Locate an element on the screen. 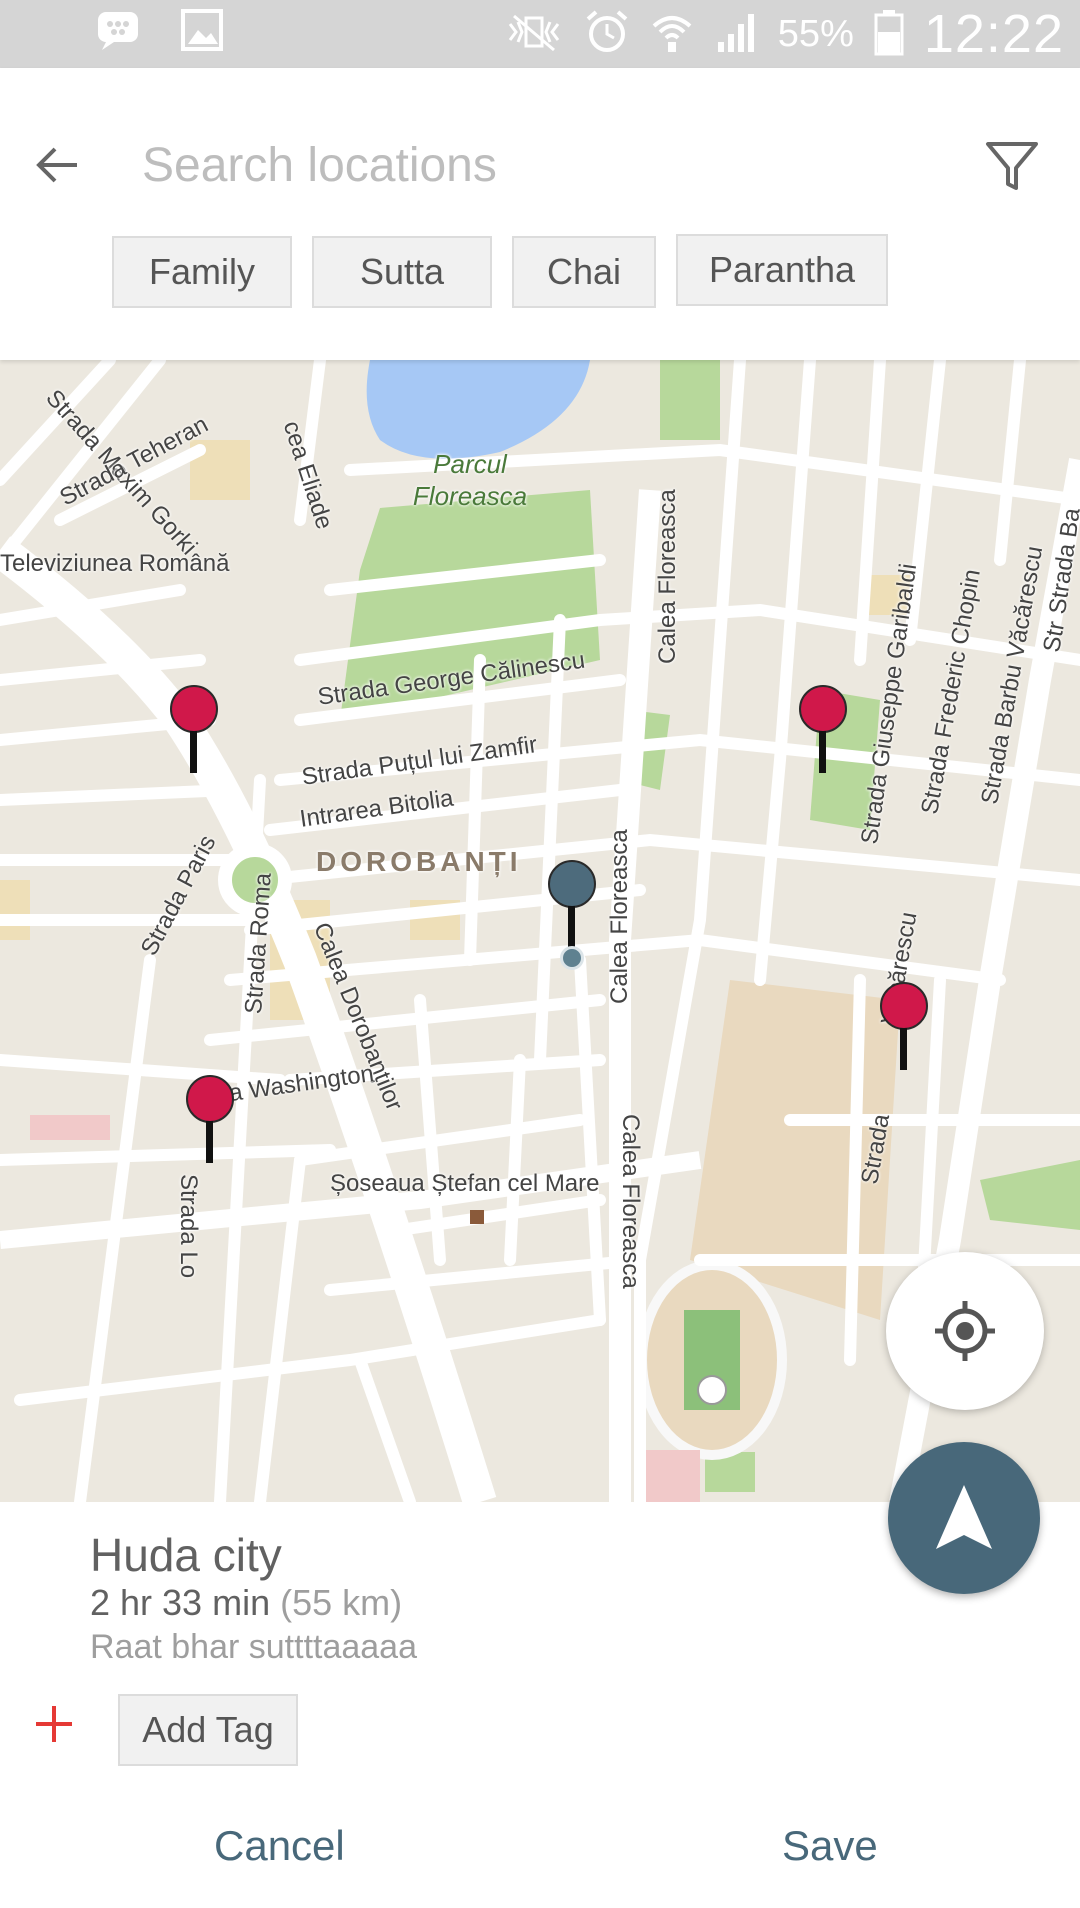 This screenshot has height=1908, width=1080. map-label-televiziunea: Televiziunea Română is located at coordinates (115, 563).